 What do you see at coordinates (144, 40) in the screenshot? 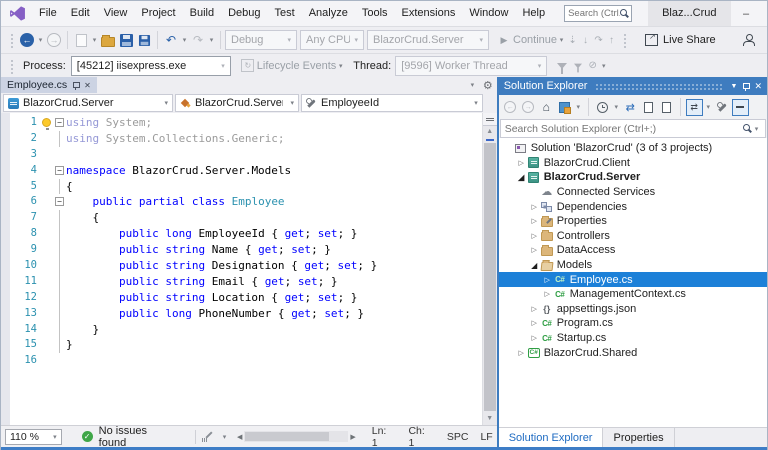
I see `save-all-button` at bounding box center [144, 40].